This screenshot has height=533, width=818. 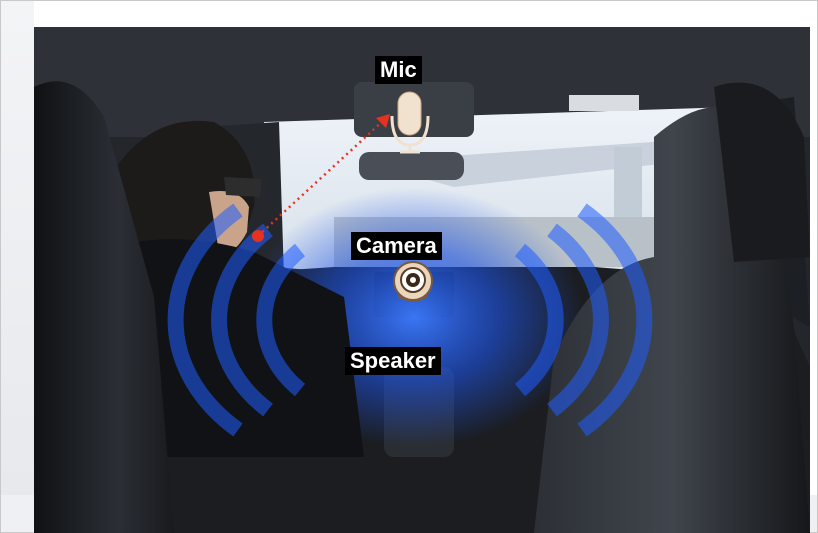 I want to click on overhead-console, so click(x=414, y=109).